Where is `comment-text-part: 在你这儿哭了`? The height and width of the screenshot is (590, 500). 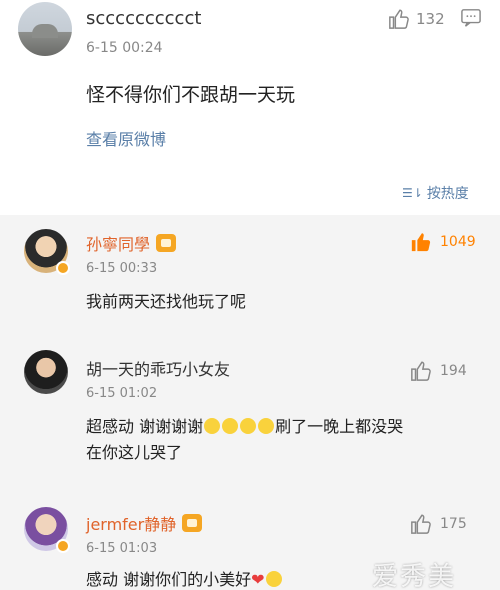
comment-text-part: 在你这儿哭了 is located at coordinates (134, 452).